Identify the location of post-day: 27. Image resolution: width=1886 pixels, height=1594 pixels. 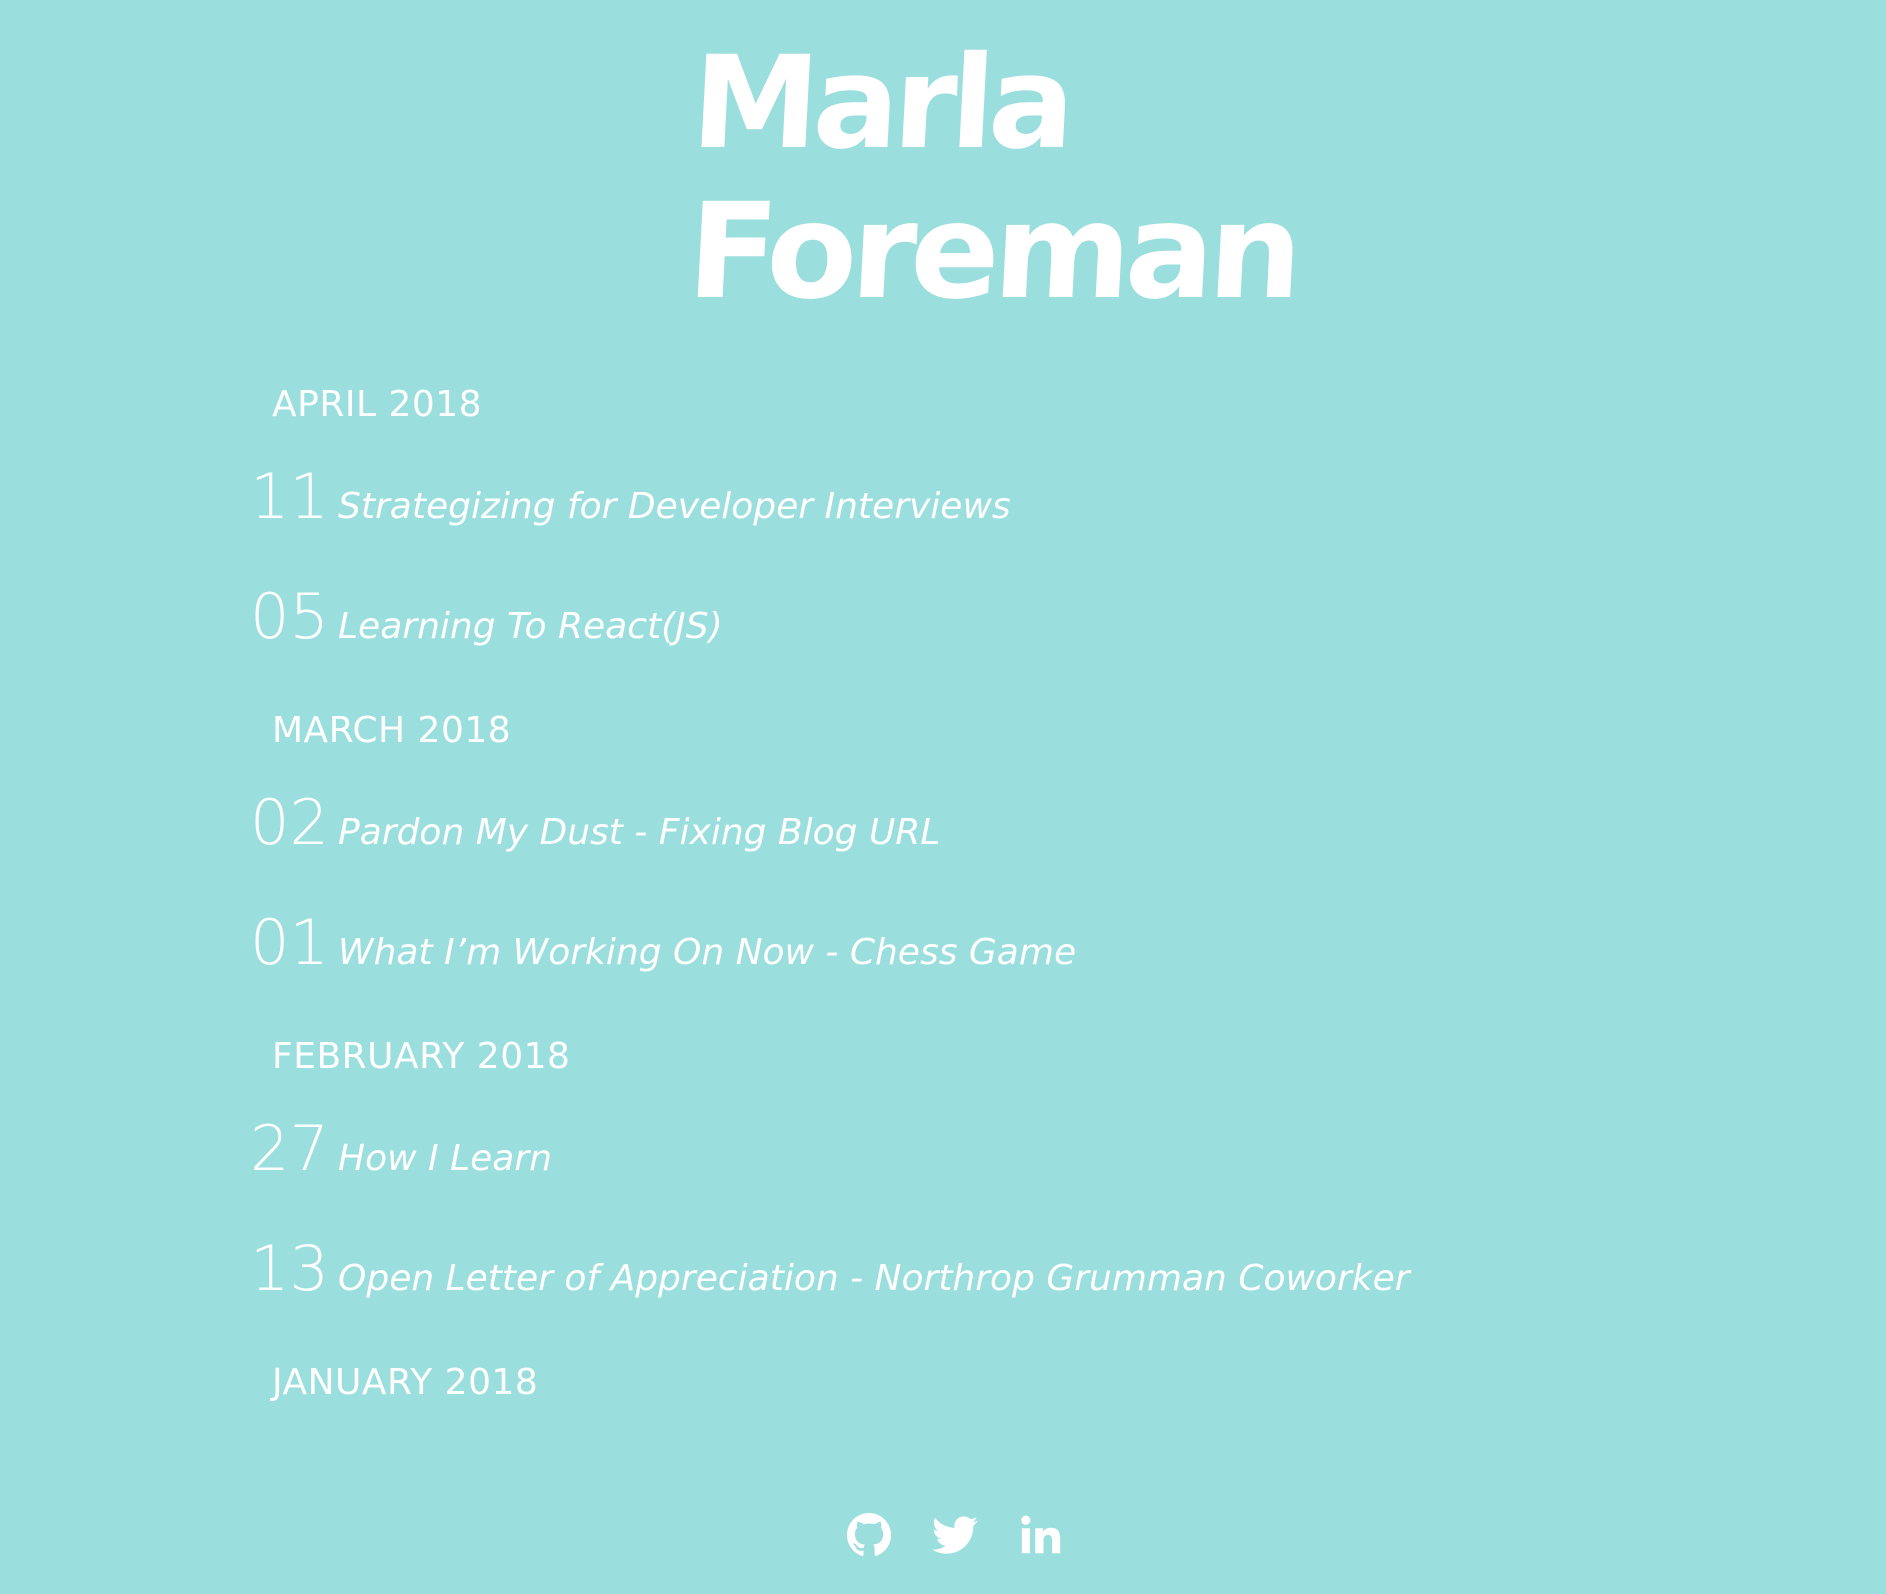
(289, 1148).